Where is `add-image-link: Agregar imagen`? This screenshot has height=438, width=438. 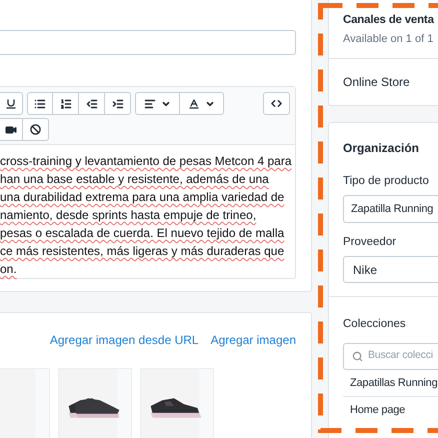
add-image-link: Agregar imagen is located at coordinates (253, 340).